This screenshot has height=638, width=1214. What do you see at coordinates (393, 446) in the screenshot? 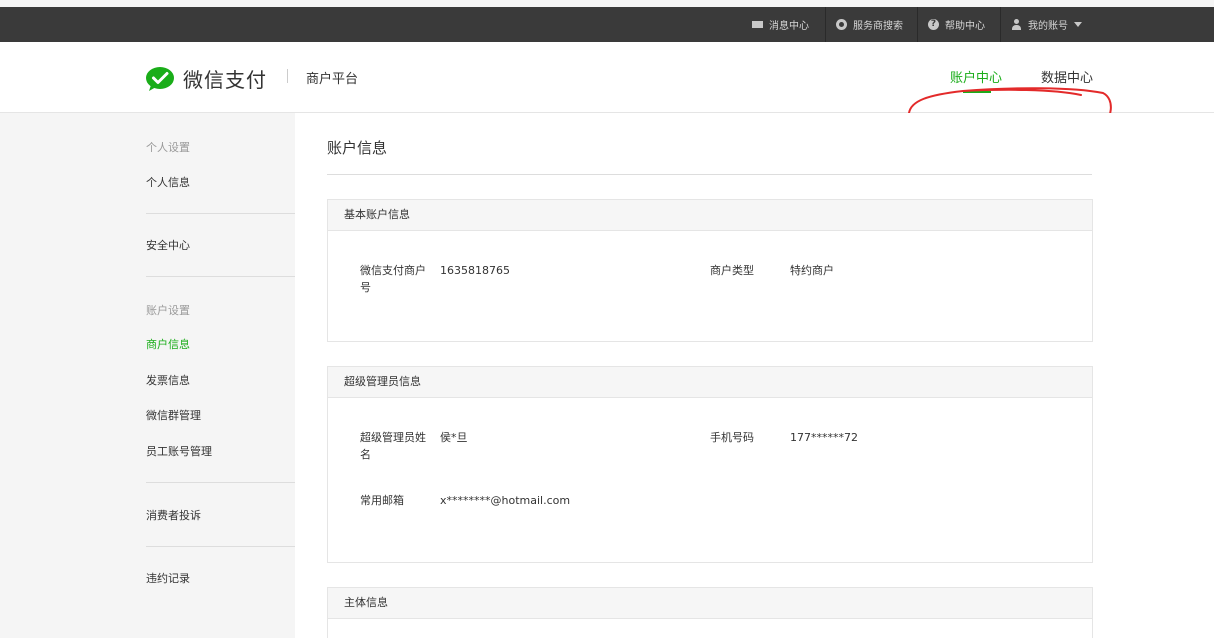
I see `field-label-admin-name: 超级管理员姓名` at bounding box center [393, 446].